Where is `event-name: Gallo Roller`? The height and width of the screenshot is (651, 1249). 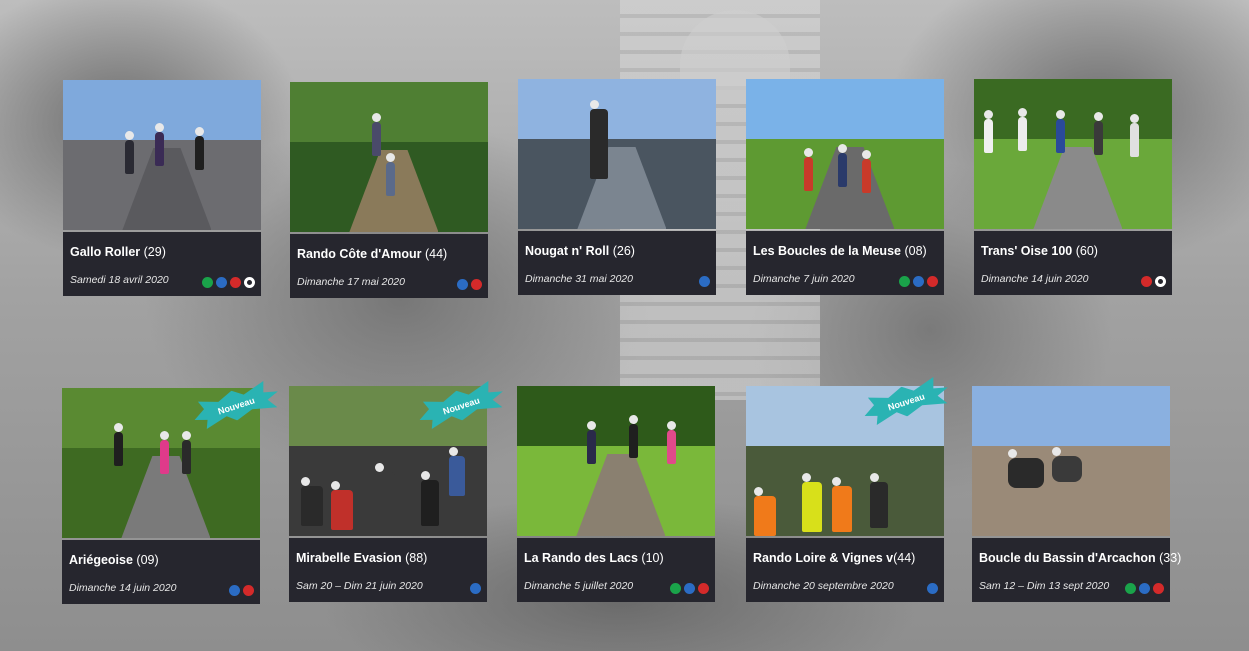
event-name: Gallo Roller is located at coordinates (105, 252).